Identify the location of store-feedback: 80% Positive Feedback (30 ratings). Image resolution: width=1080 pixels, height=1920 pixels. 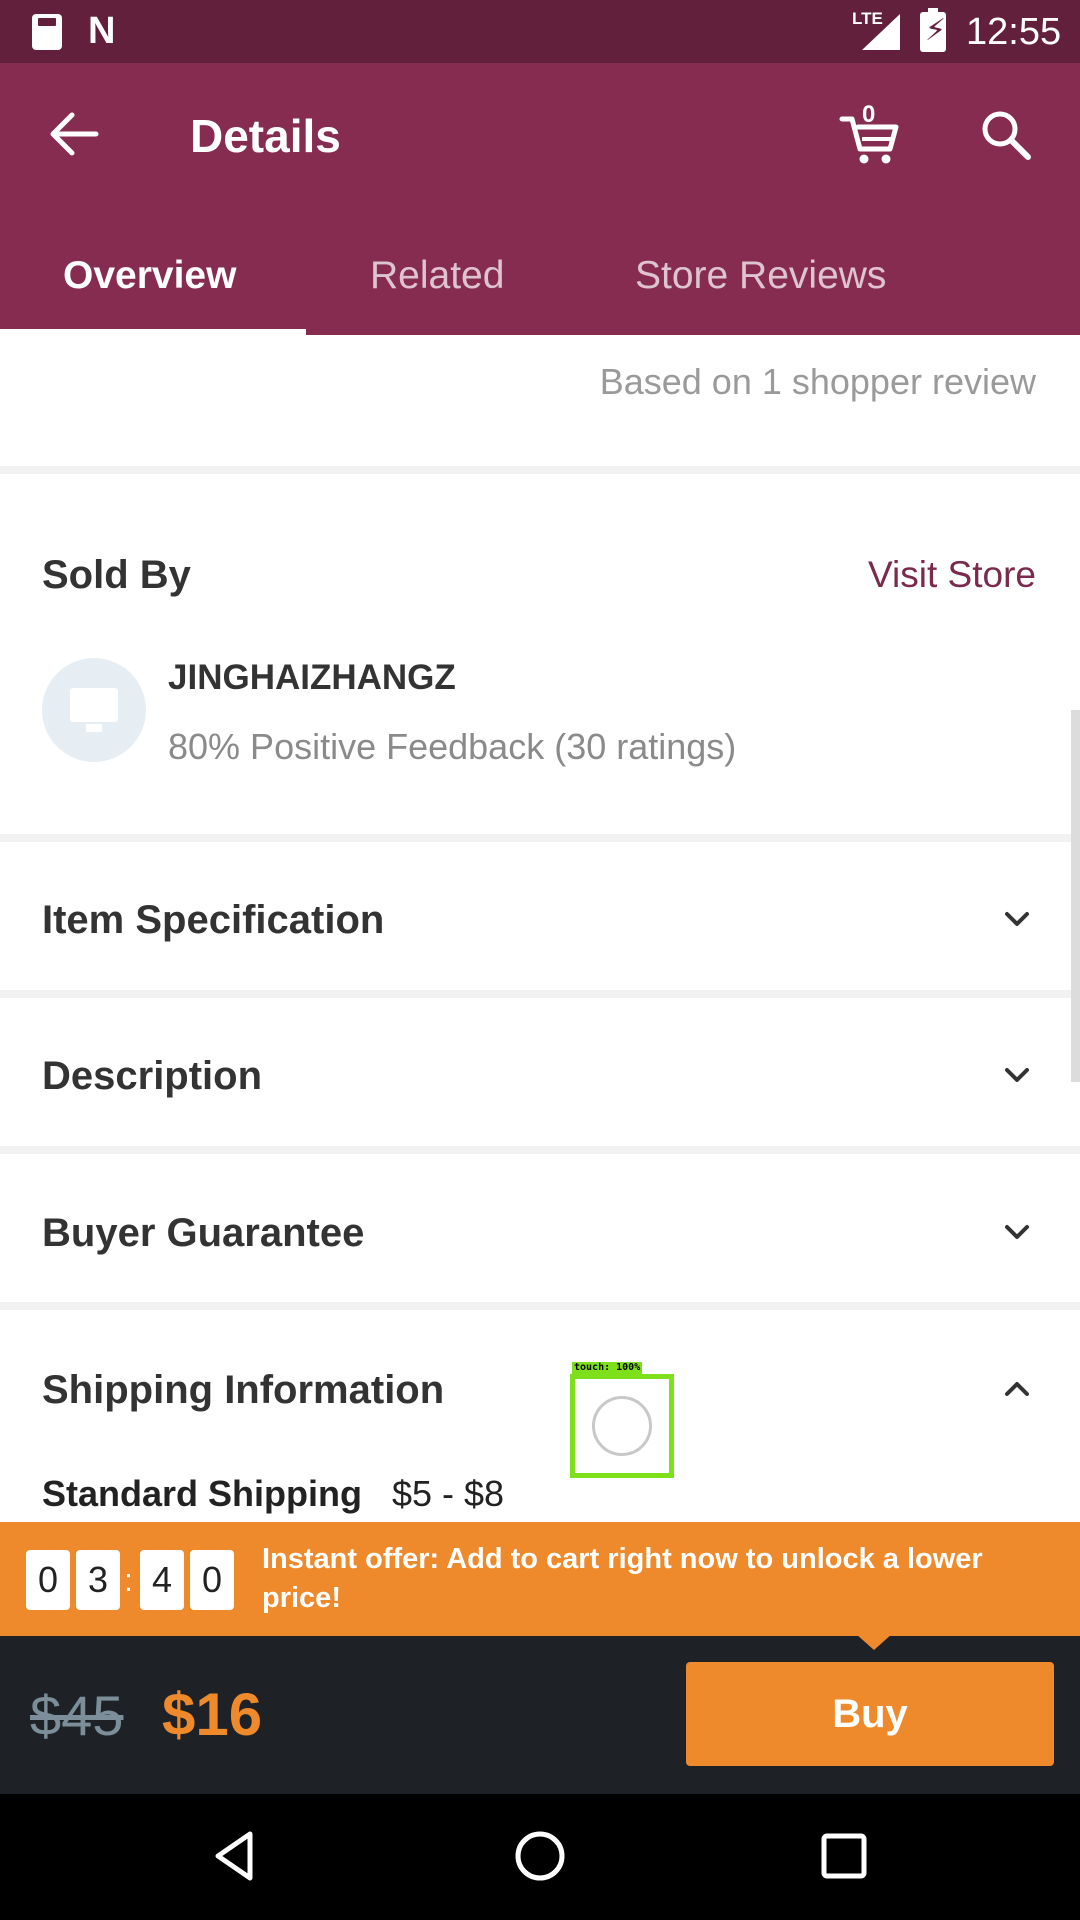
(452, 746).